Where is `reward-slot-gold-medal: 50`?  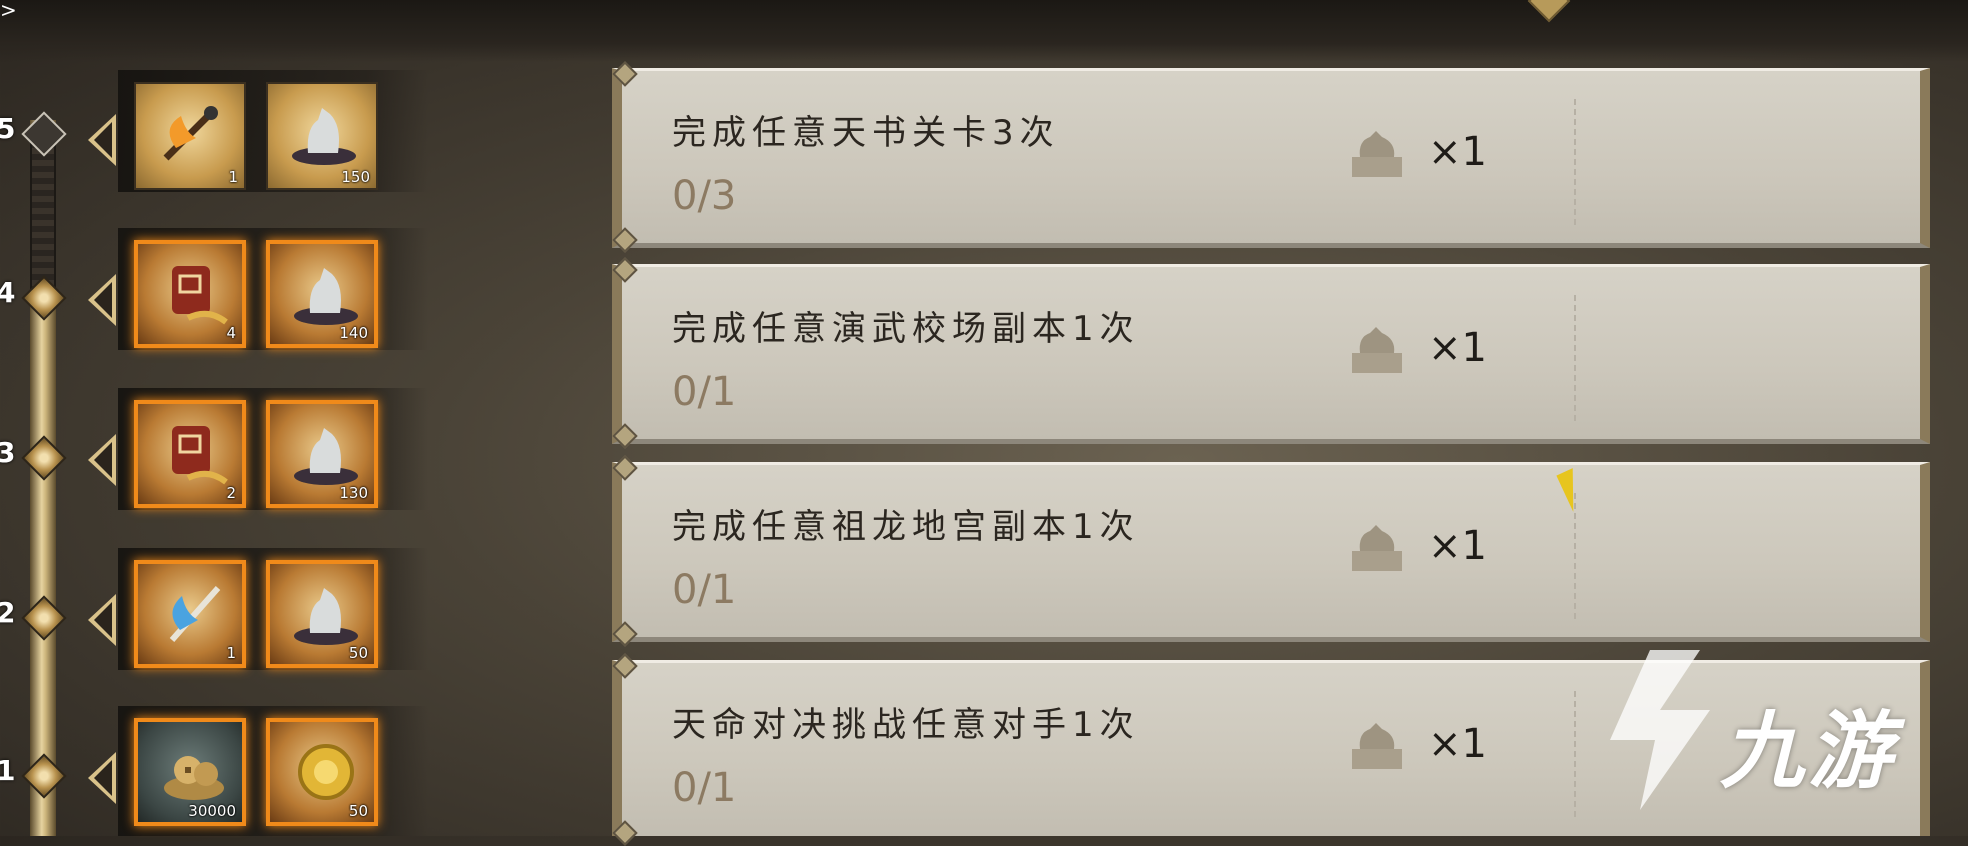 reward-slot-gold-medal: 50 is located at coordinates (322, 772).